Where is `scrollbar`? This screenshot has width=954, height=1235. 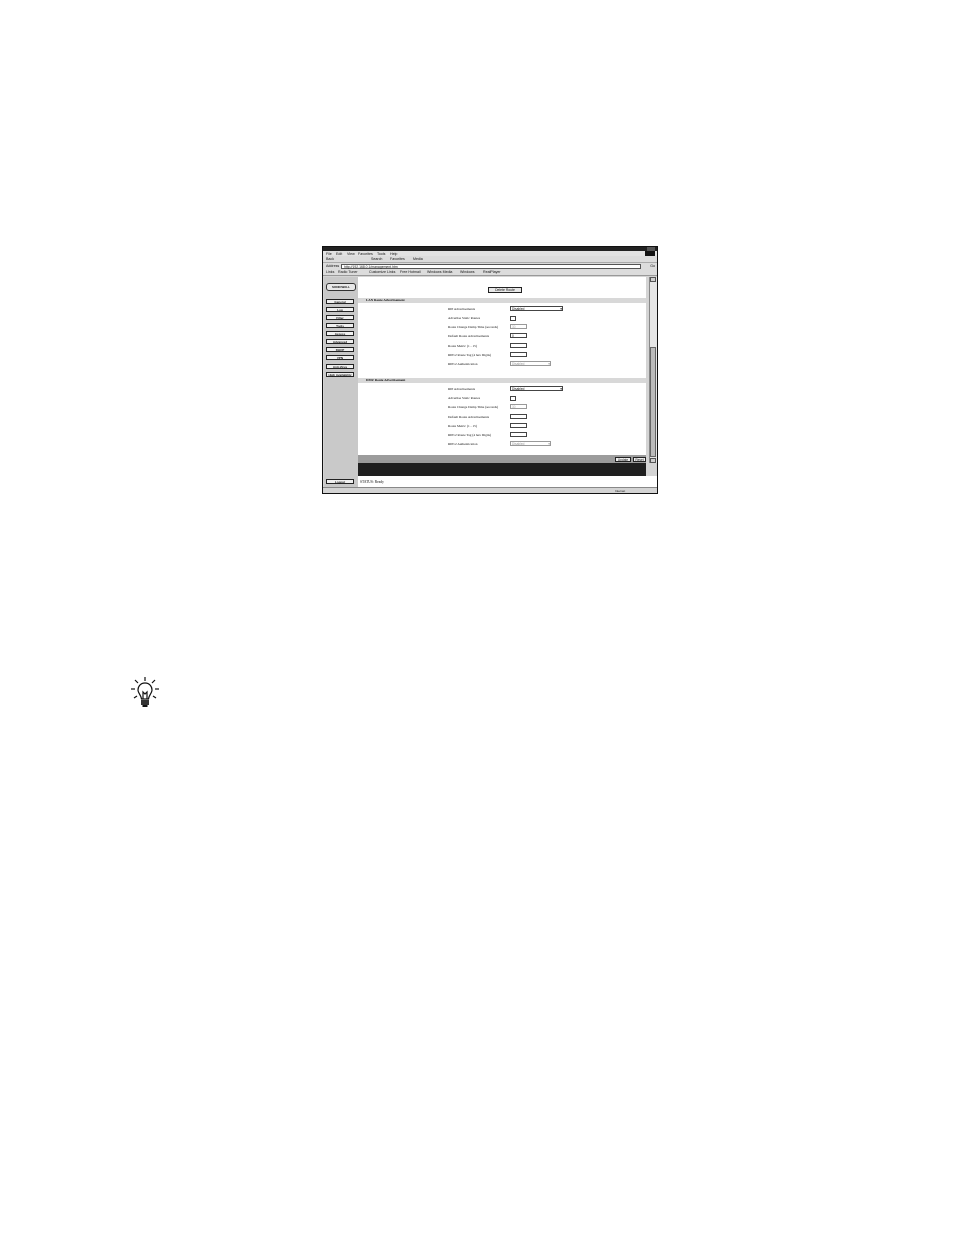
scrollbar is located at coordinates (653, 370).